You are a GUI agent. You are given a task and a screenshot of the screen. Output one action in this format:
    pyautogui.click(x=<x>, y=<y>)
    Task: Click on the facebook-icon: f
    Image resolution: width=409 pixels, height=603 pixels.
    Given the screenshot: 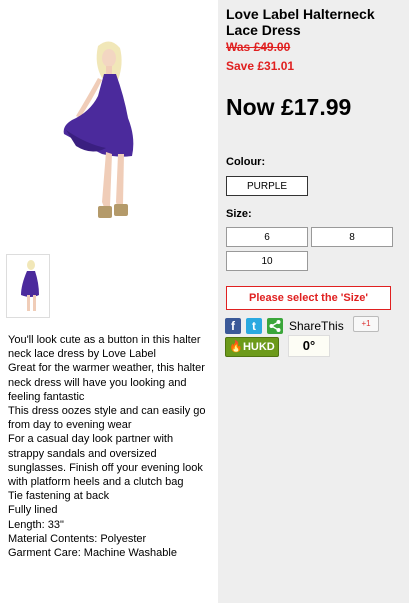 What is the action you would take?
    pyautogui.click(x=233, y=326)
    